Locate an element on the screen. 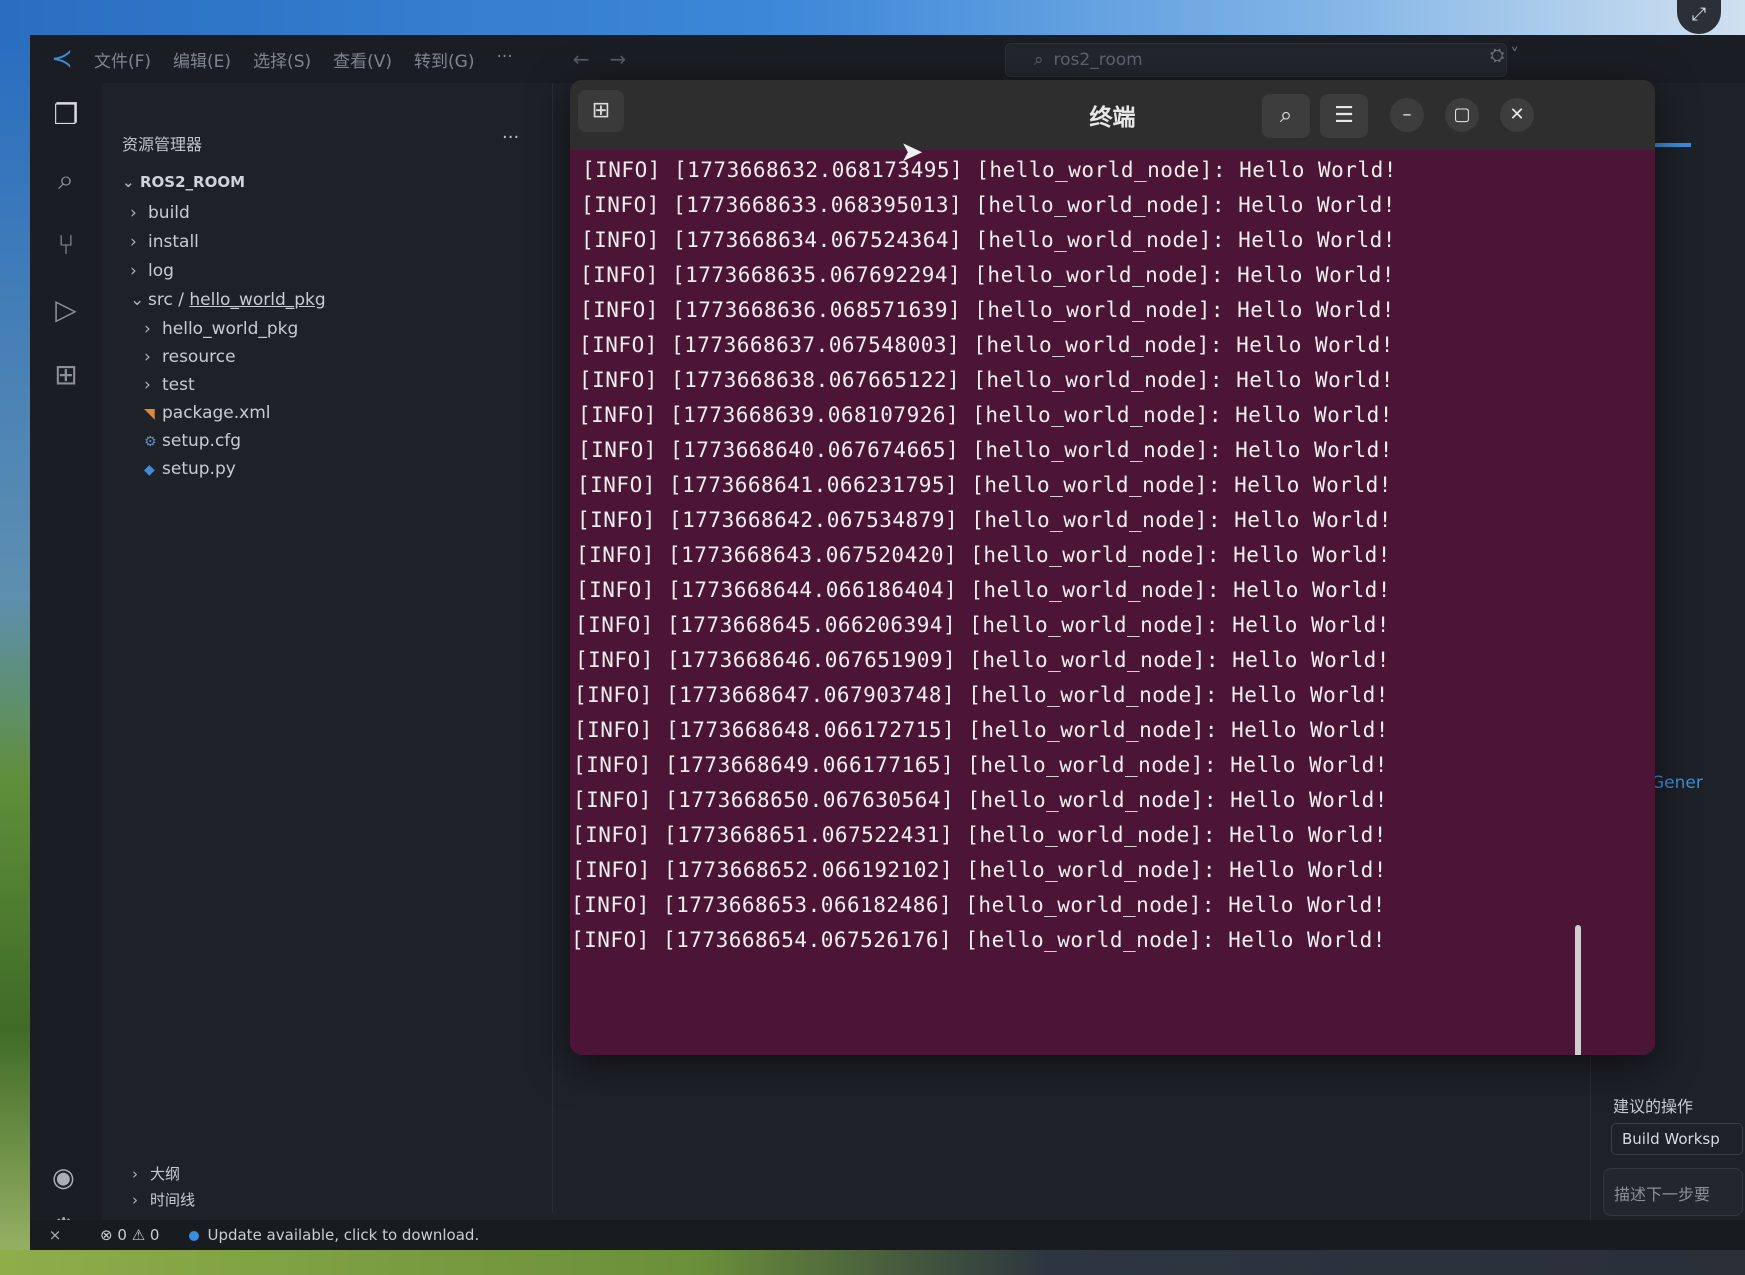 The height and width of the screenshot is (1275, 1745). extensions-icon: ⊞ is located at coordinates (66, 375).